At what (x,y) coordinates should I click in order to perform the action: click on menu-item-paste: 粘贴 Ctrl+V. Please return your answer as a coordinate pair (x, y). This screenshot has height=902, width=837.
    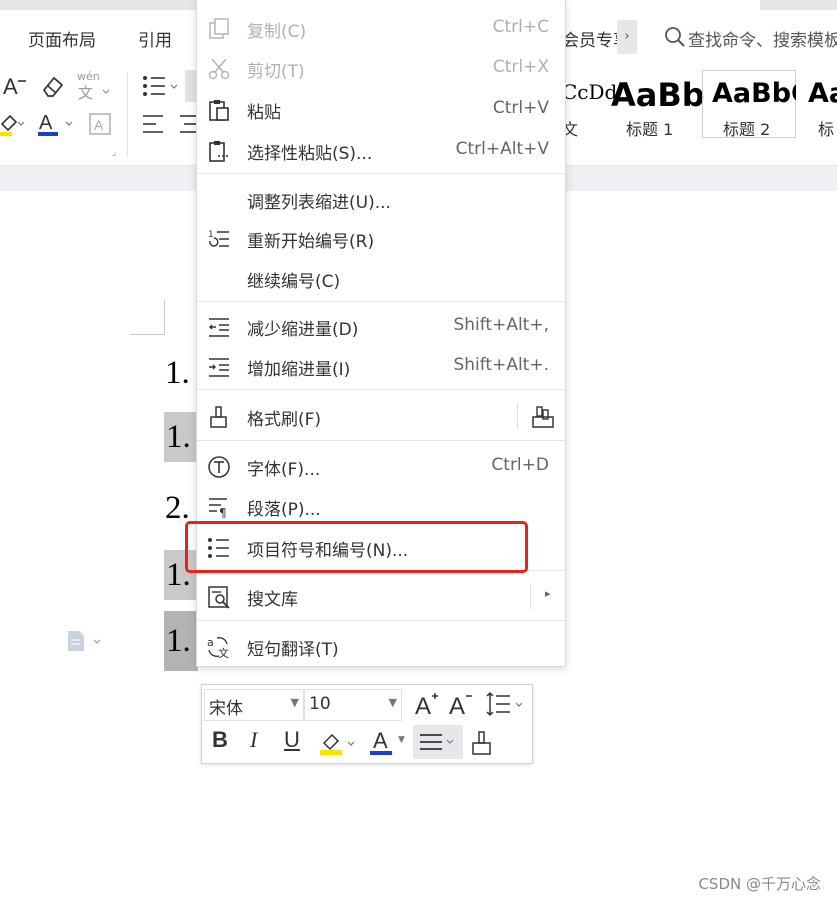
    Looking at the image, I should click on (381, 109).